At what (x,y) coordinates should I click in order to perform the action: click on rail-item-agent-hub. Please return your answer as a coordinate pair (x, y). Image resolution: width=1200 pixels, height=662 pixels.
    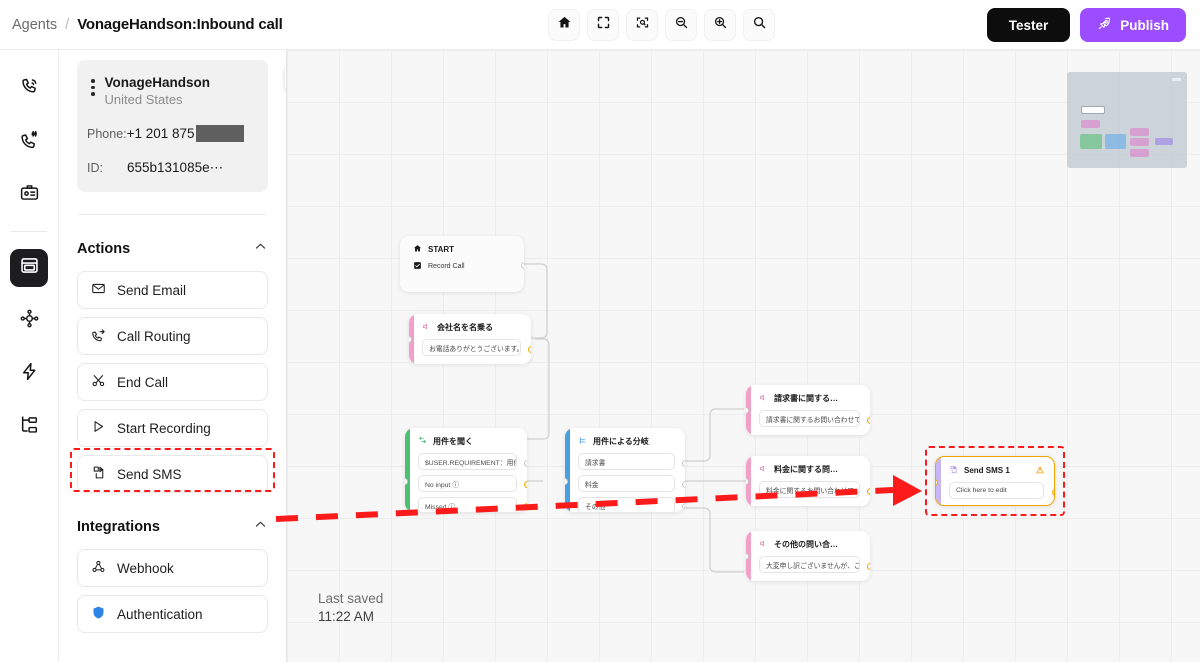
    Looking at the image, I should click on (29, 321).